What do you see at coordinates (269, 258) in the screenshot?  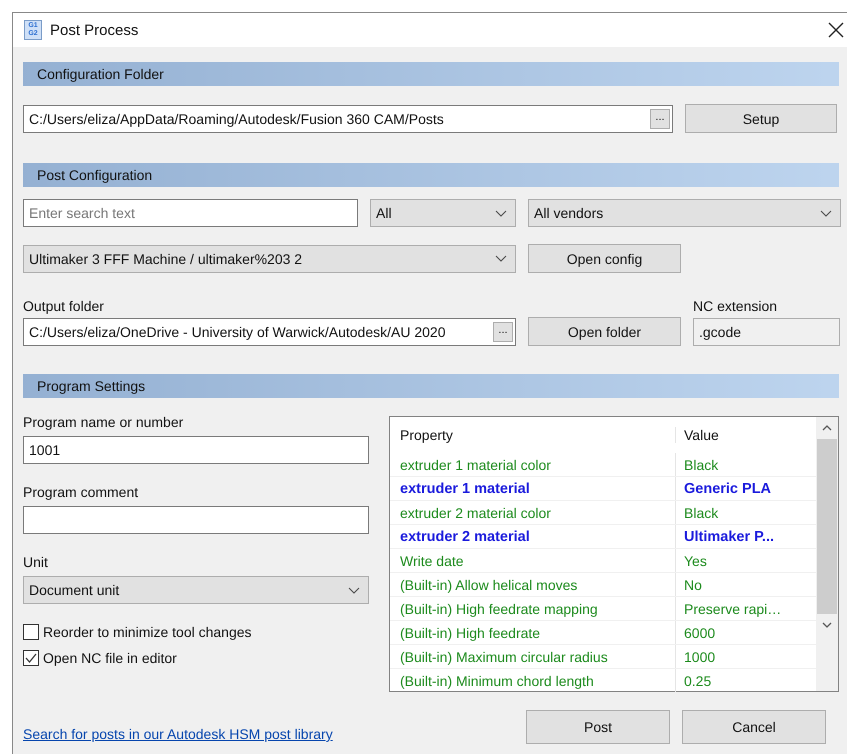 I see `machine-dropdown: Ultimaker 3 FFF Machine / ultimaker%203 2` at bounding box center [269, 258].